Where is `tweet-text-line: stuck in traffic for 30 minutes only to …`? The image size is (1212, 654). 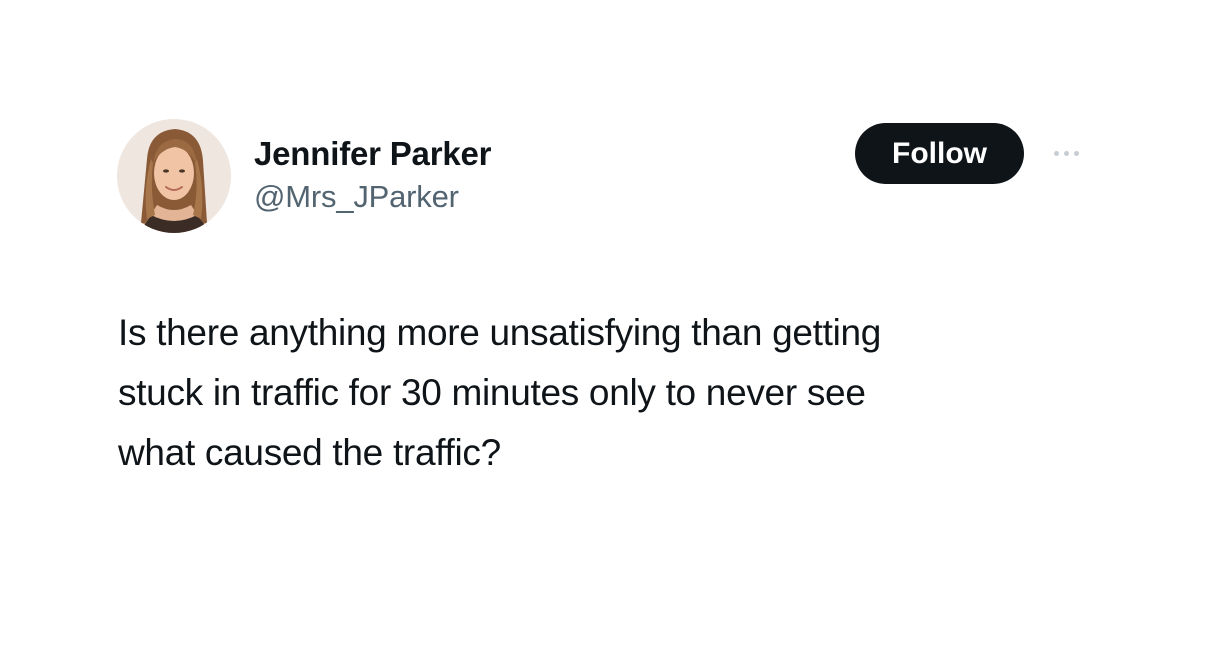 tweet-text-line: stuck in traffic for 30 minutes only to … is located at coordinates (492, 392).